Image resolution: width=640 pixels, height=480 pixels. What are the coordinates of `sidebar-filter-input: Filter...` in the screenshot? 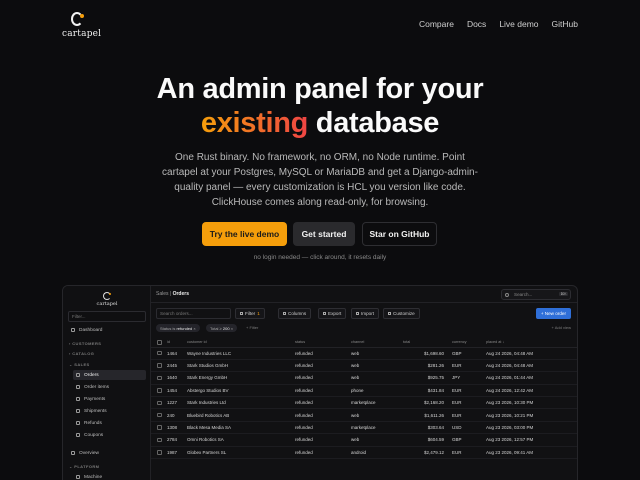 It's located at (107, 316).